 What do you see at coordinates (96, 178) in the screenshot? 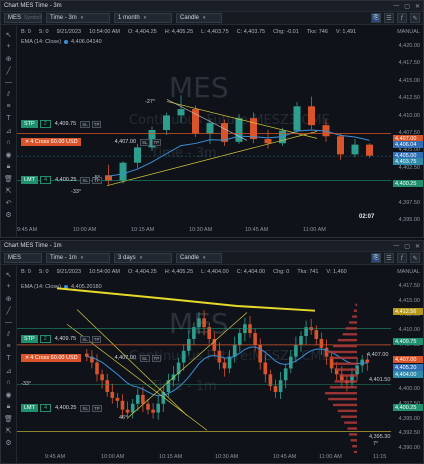
I see `angle-annotation: -5°` at bounding box center [96, 178].